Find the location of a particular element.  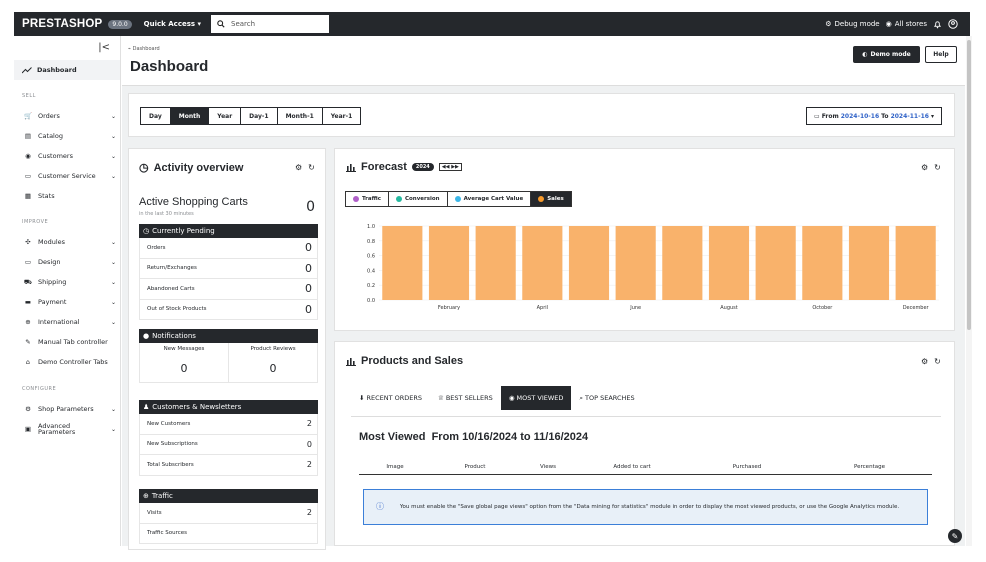

list-item: New Subscriptions 0 is located at coordinates (228, 444).